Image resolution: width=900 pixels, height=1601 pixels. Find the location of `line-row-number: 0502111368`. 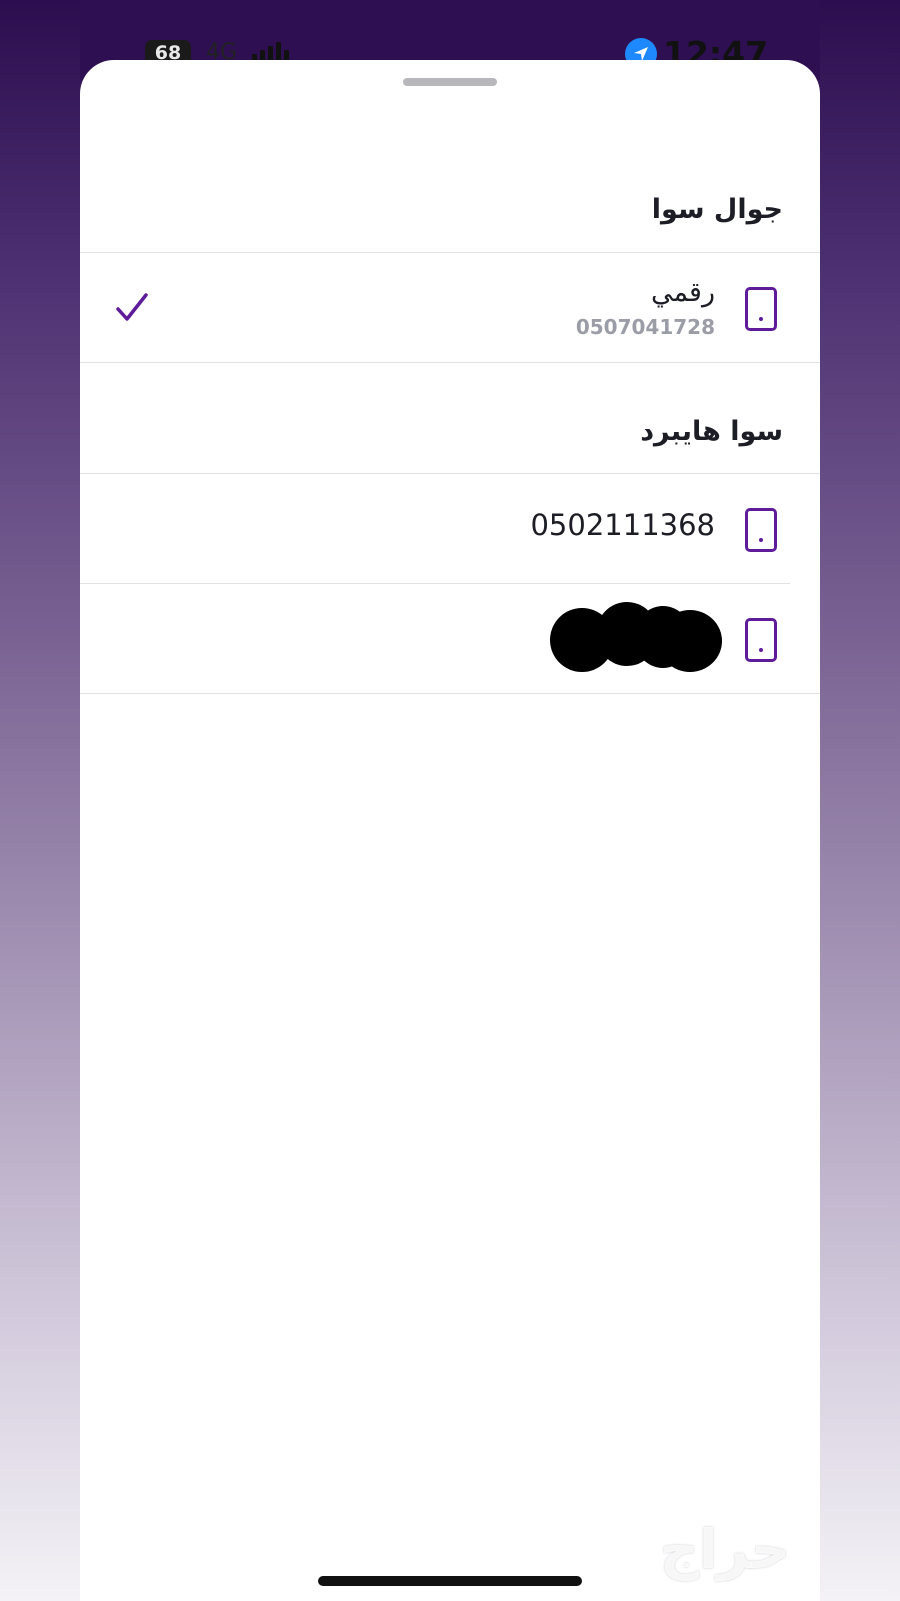

line-row-number: 0502111368 is located at coordinates (622, 525).